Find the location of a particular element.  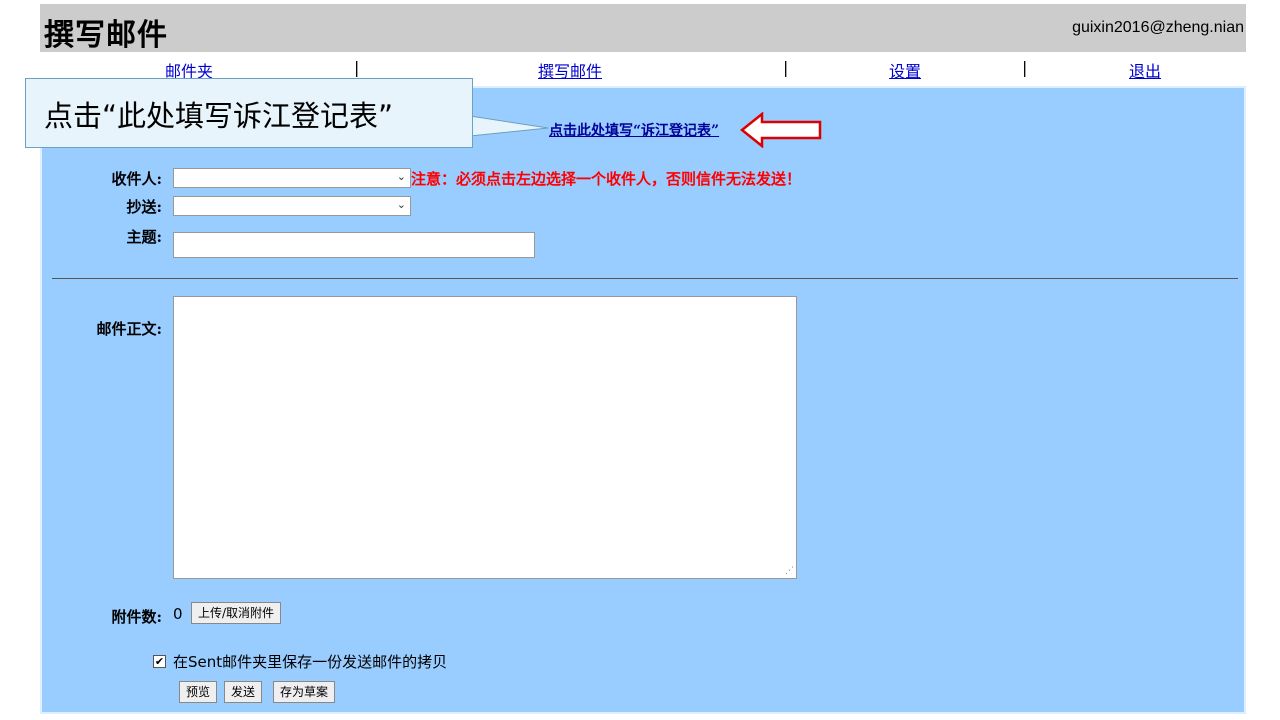

registration-form-link: 点击此处填写“诉江登记表” is located at coordinates (634, 130).